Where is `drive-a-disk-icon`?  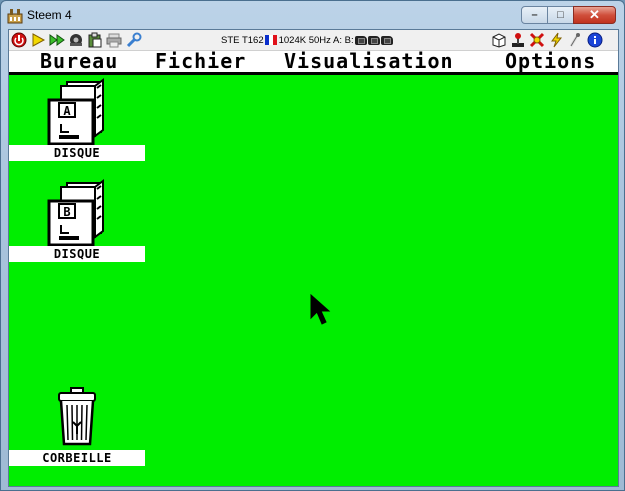
drive-a-disk-icon is located at coordinates (360, 40).